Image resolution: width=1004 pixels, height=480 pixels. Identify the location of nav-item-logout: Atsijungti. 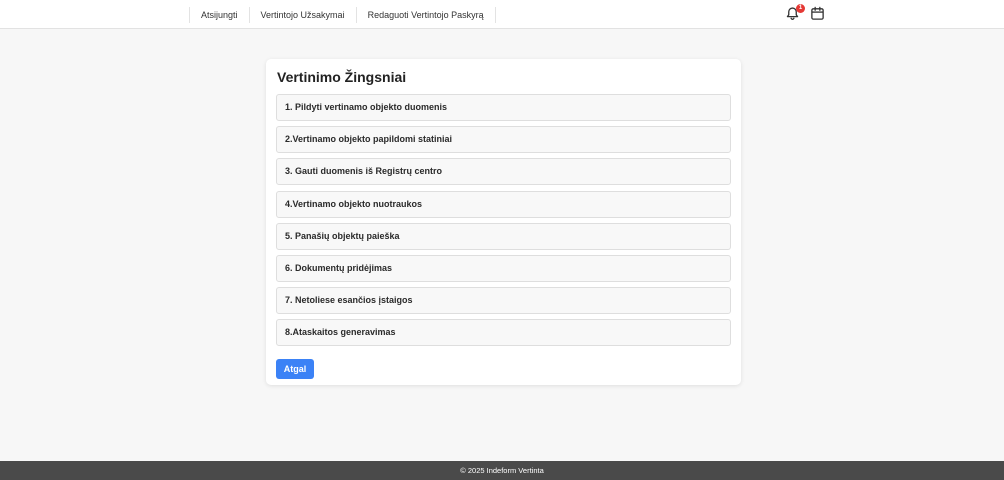
(219, 15).